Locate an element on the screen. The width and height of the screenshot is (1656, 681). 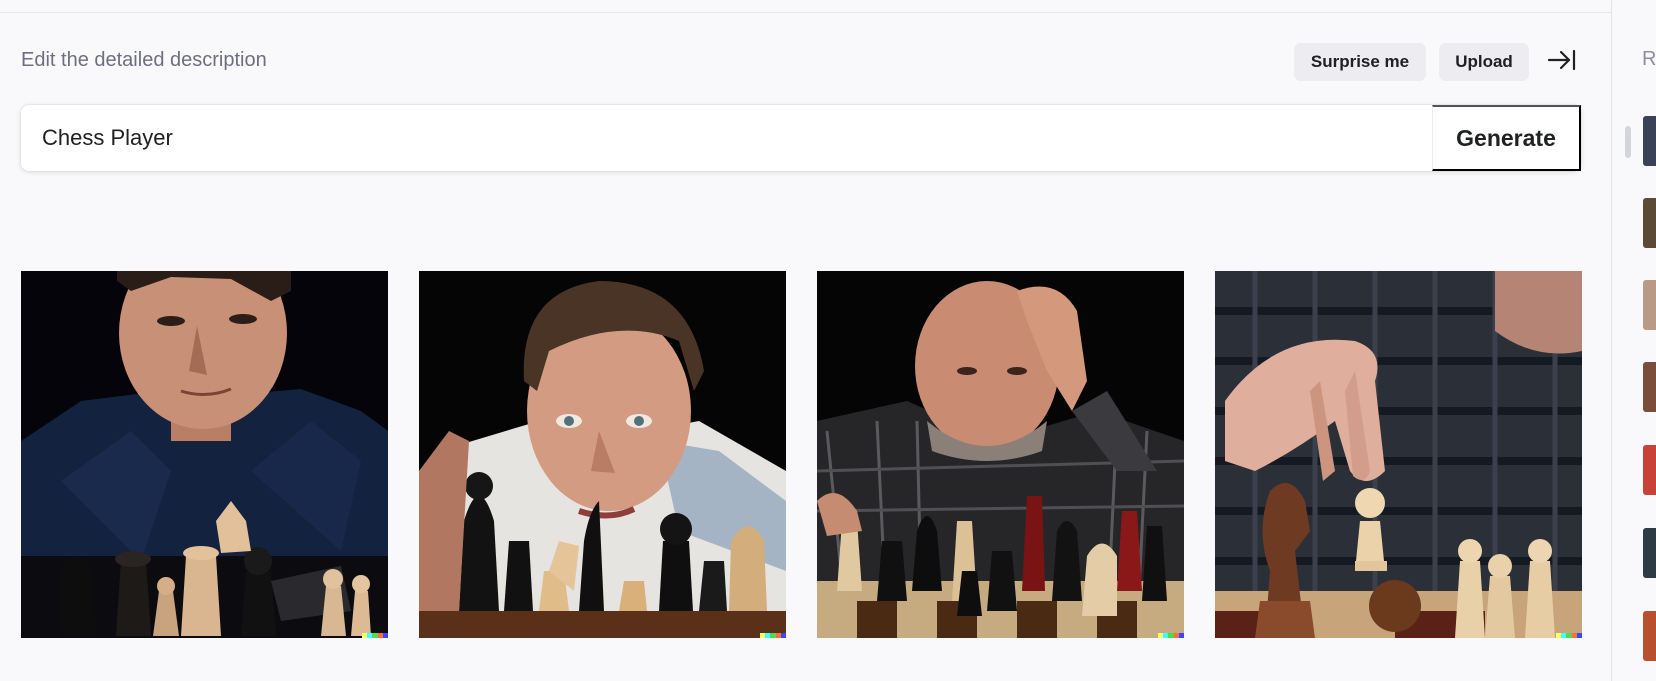
prompt-input: Chess Player is located at coordinates (726, 138).